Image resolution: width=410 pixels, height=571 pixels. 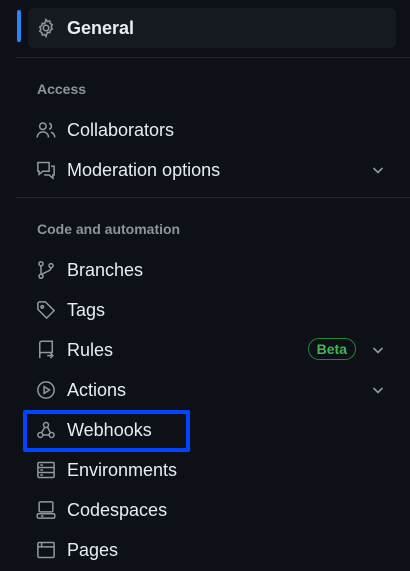 I want to click on active-indicator, so click(x=19, y=26).